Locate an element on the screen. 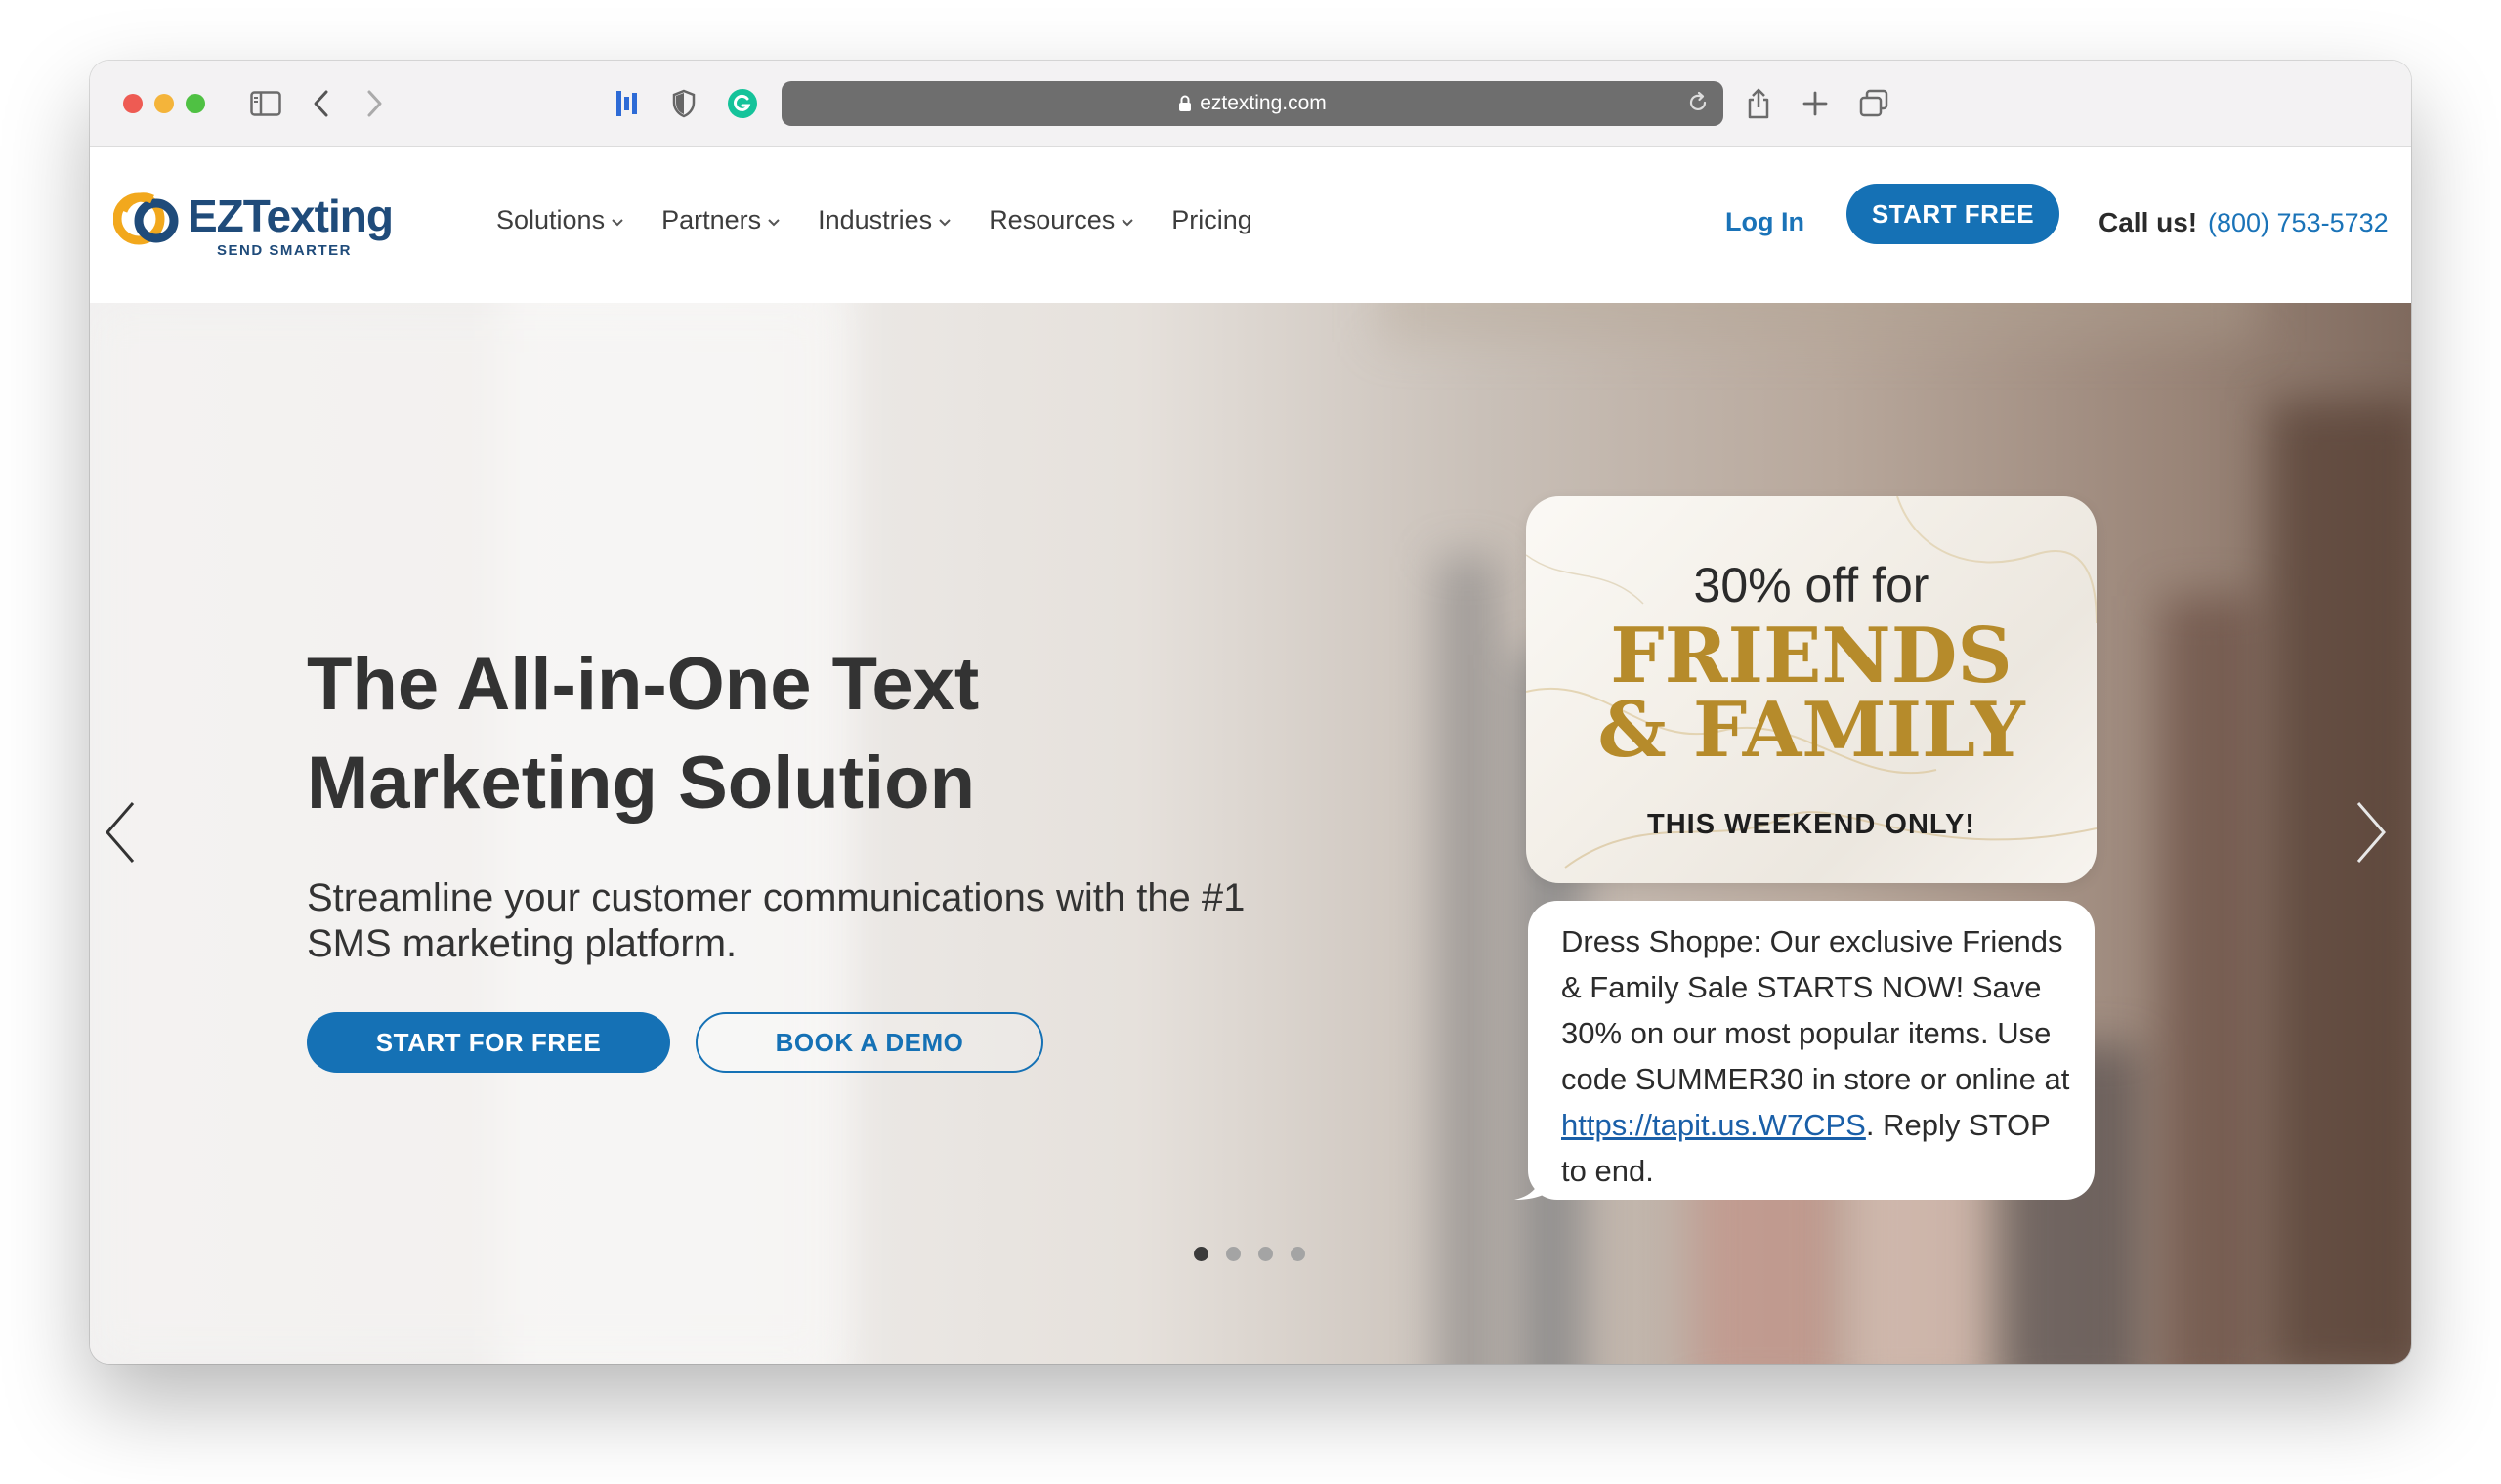  sms-link: https://tapit.us.W7CPS is located at coordinates (1713, 1125).